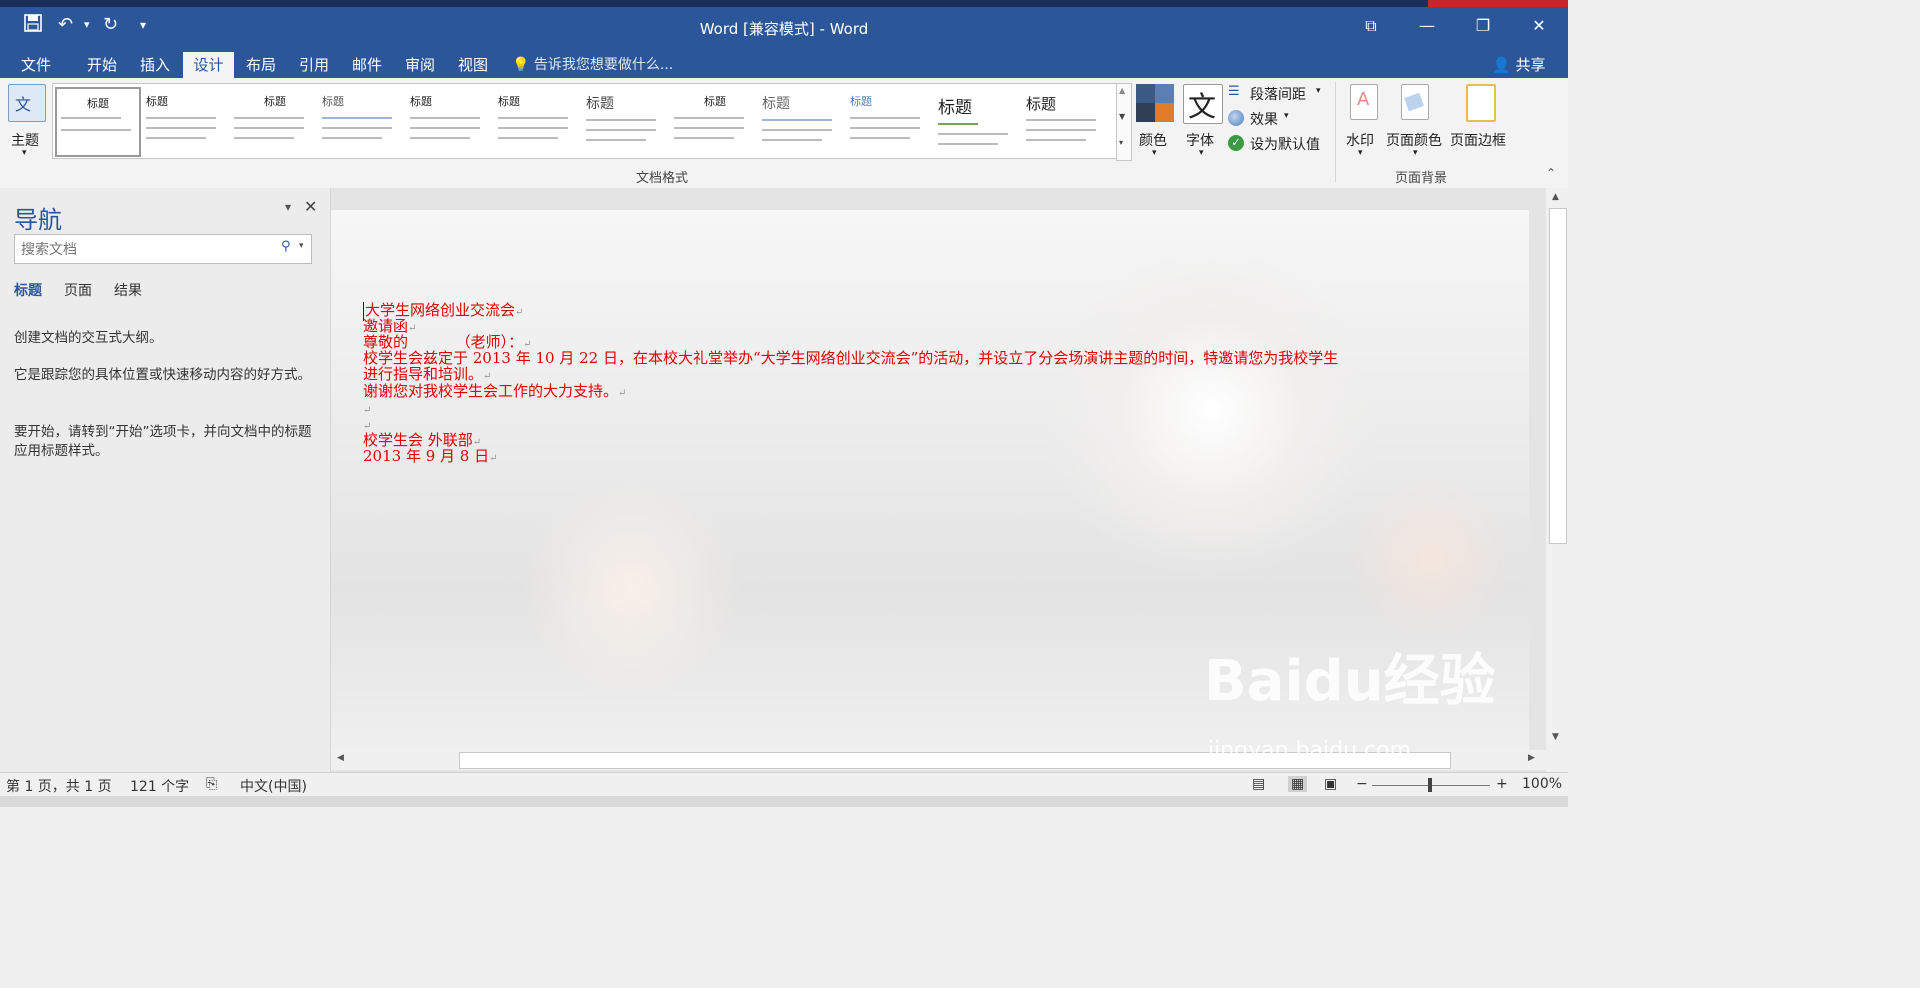 This screenshot has height=988, width=1920. Describe the element at coordinates (784, 3) in the screenshot. I see `top-strip` at that location.